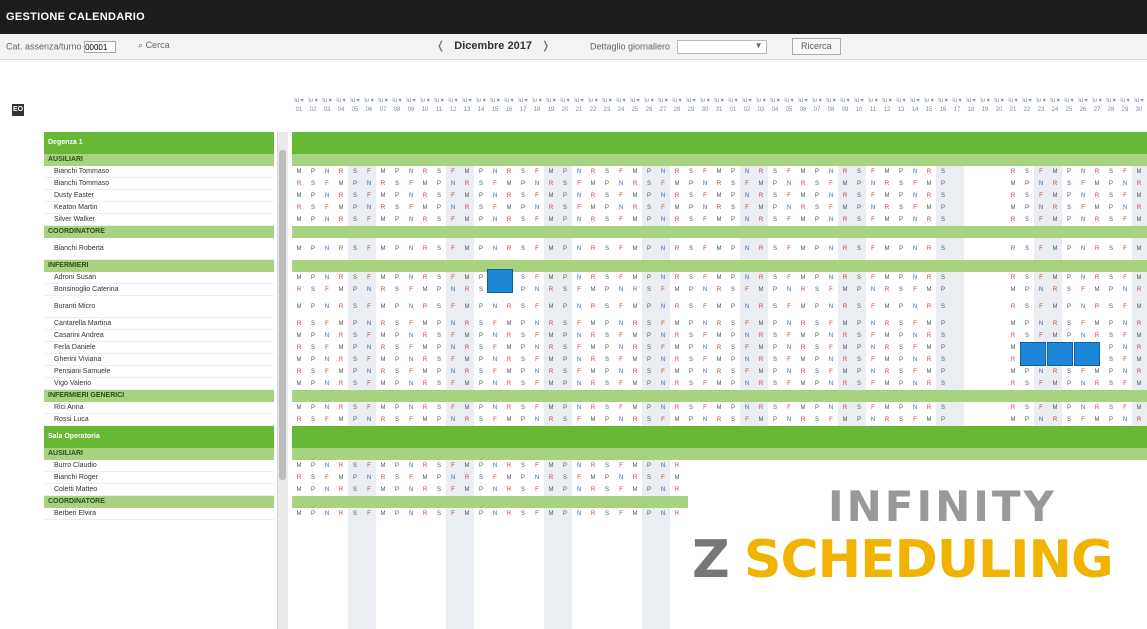 Image resolution: width=1147 pixels, height=629 pixels. I want to click on staff-row: Dusty Easter, so click(159, 196).